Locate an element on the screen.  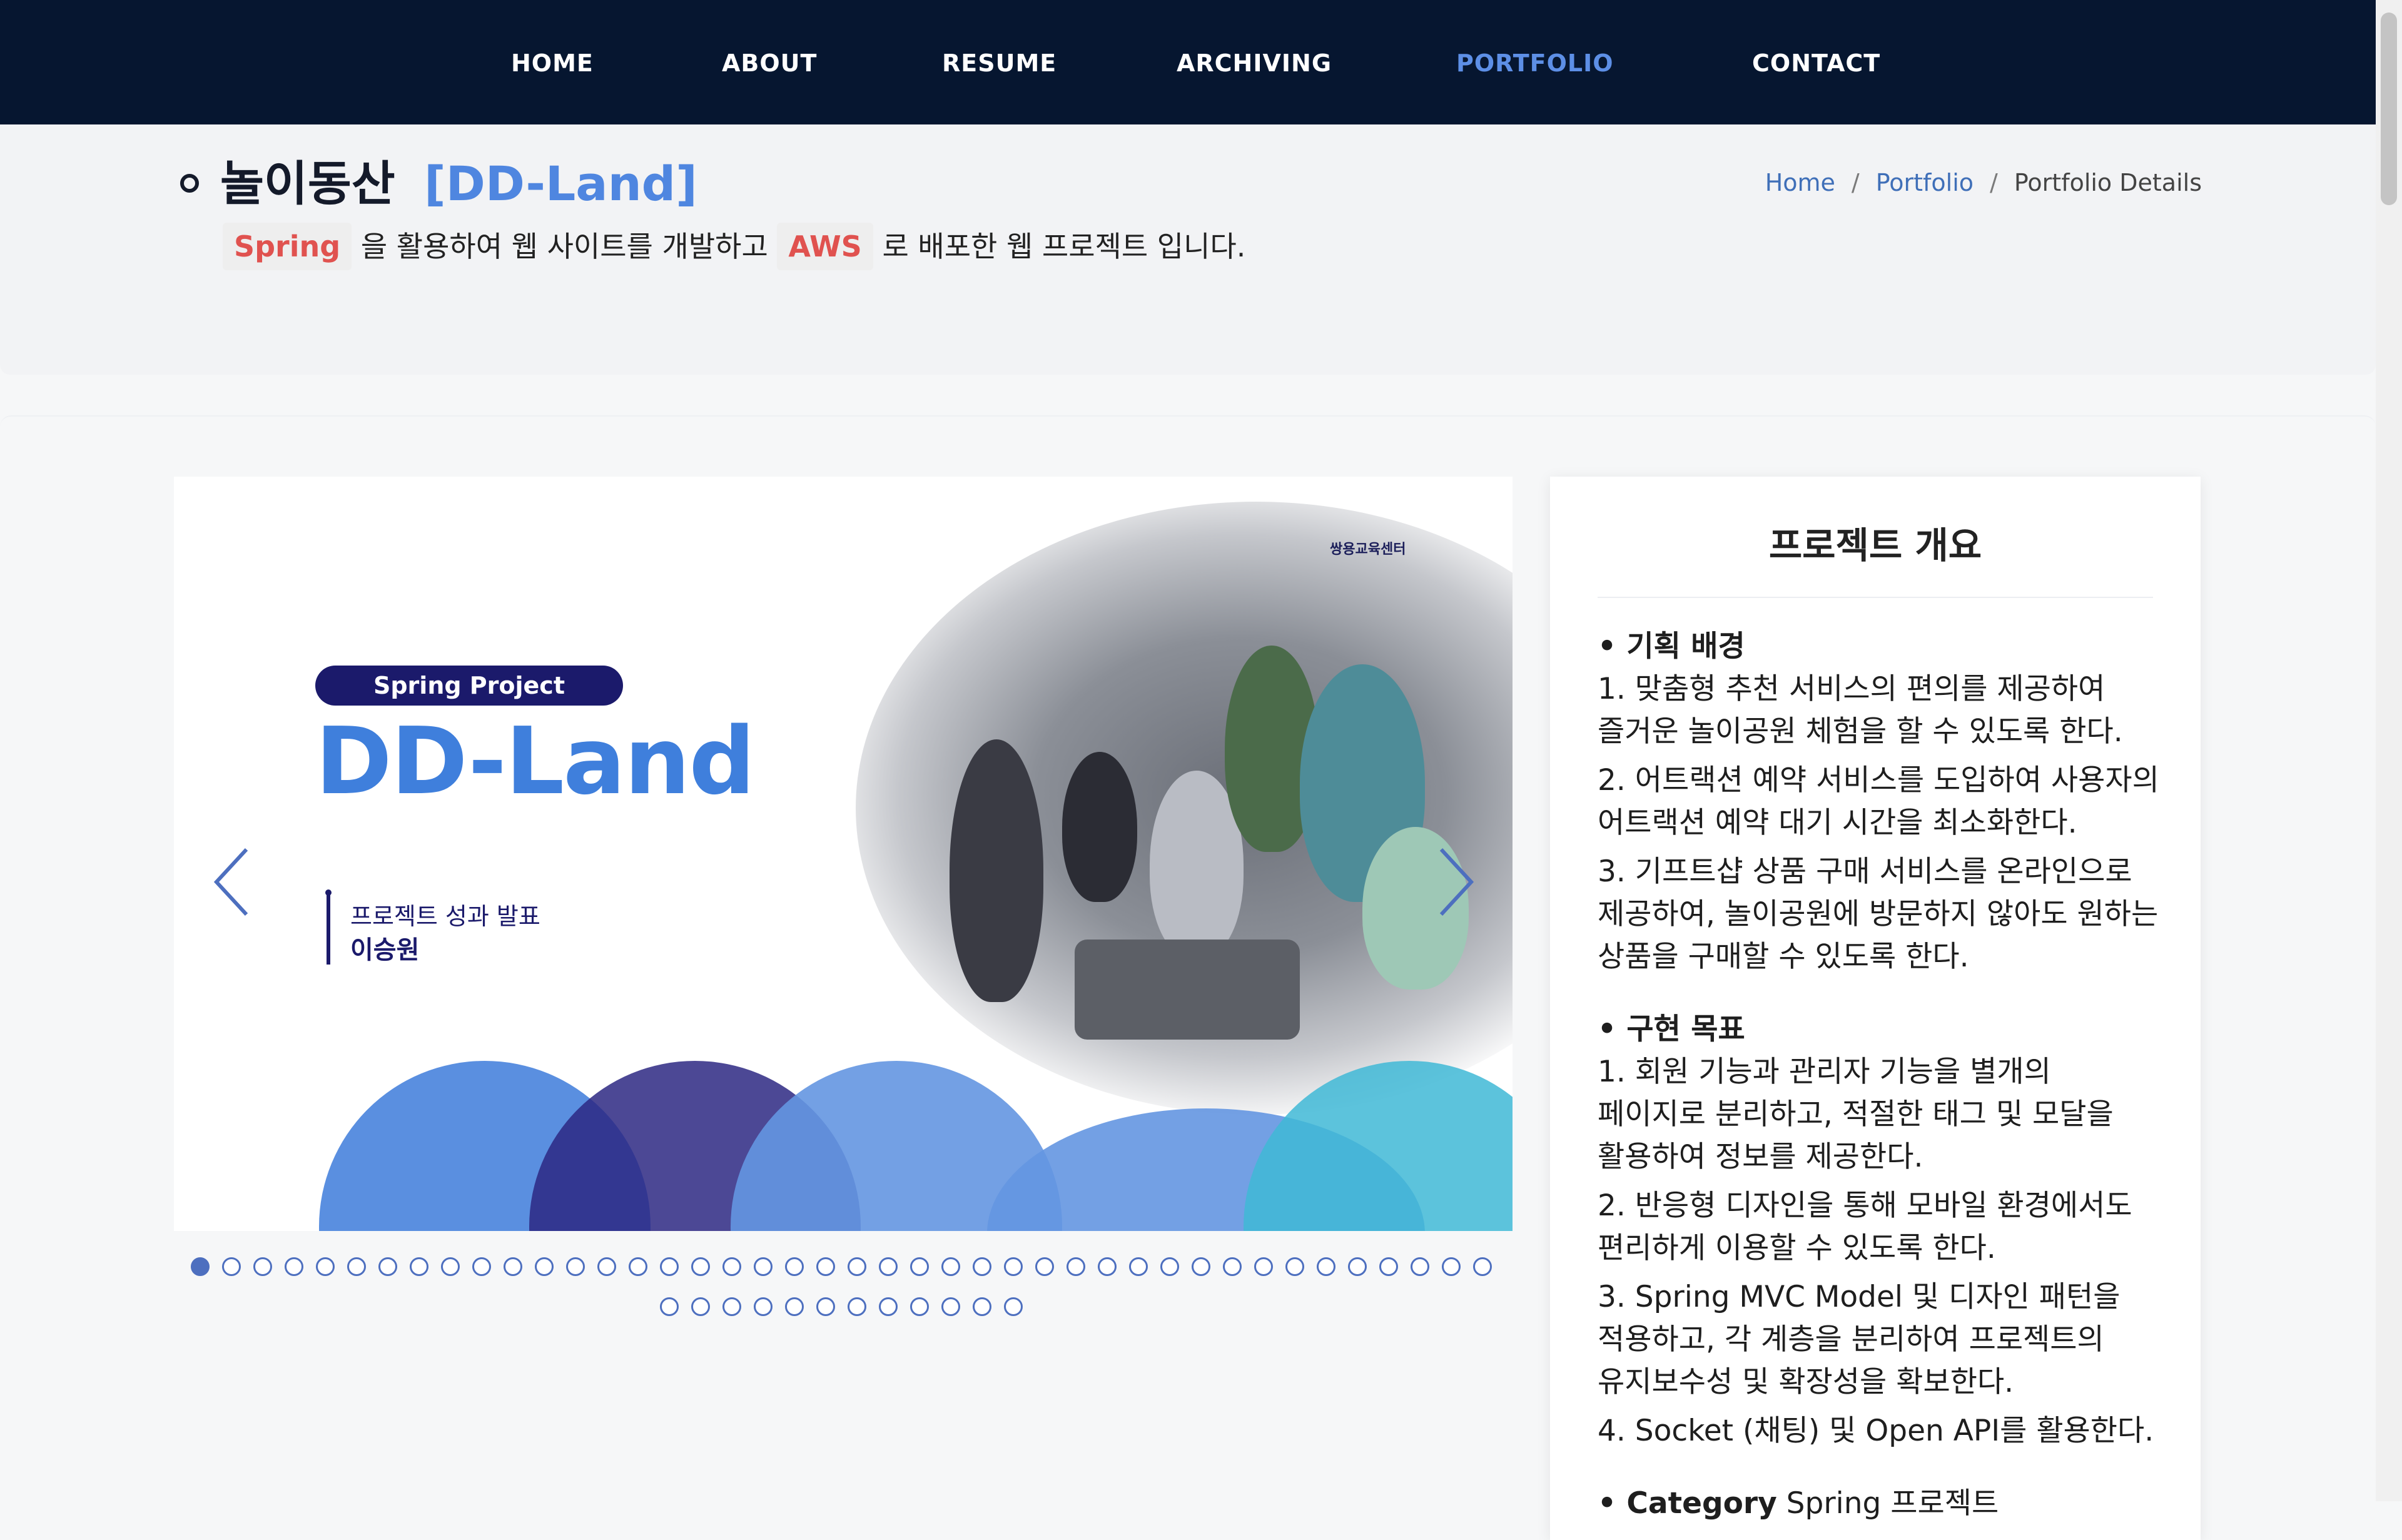
nav-about: ABOUT is located at coordinates (769, 63).